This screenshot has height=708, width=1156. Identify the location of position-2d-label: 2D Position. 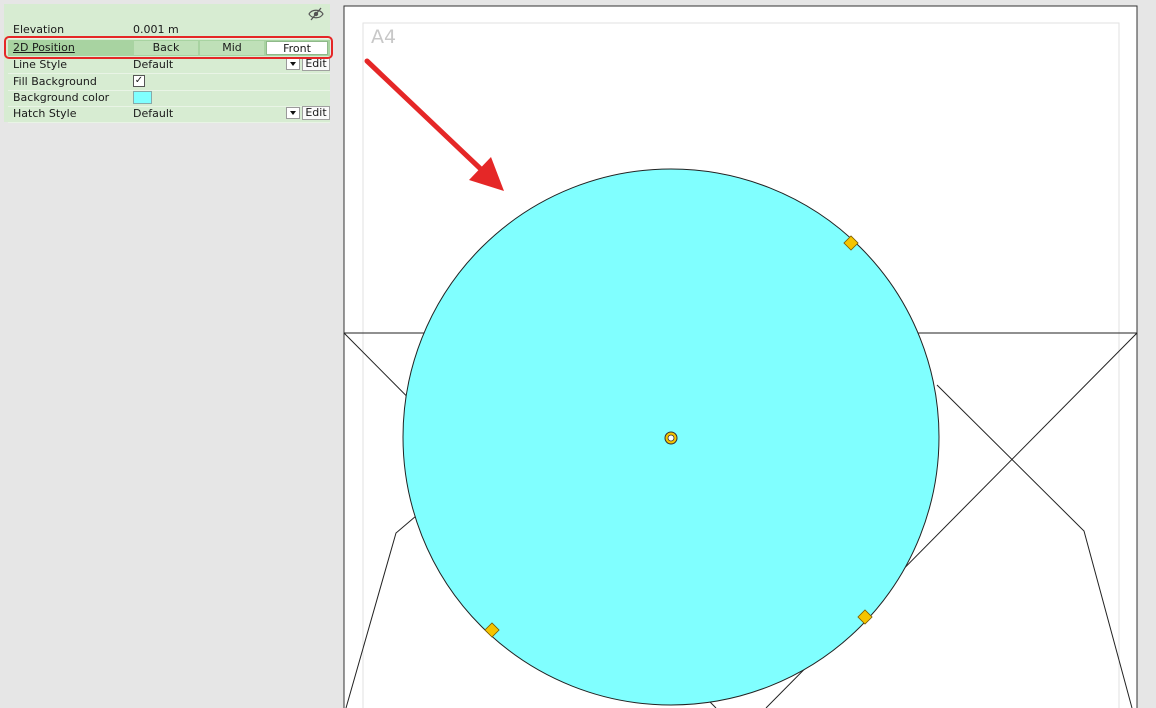
(44, 47).